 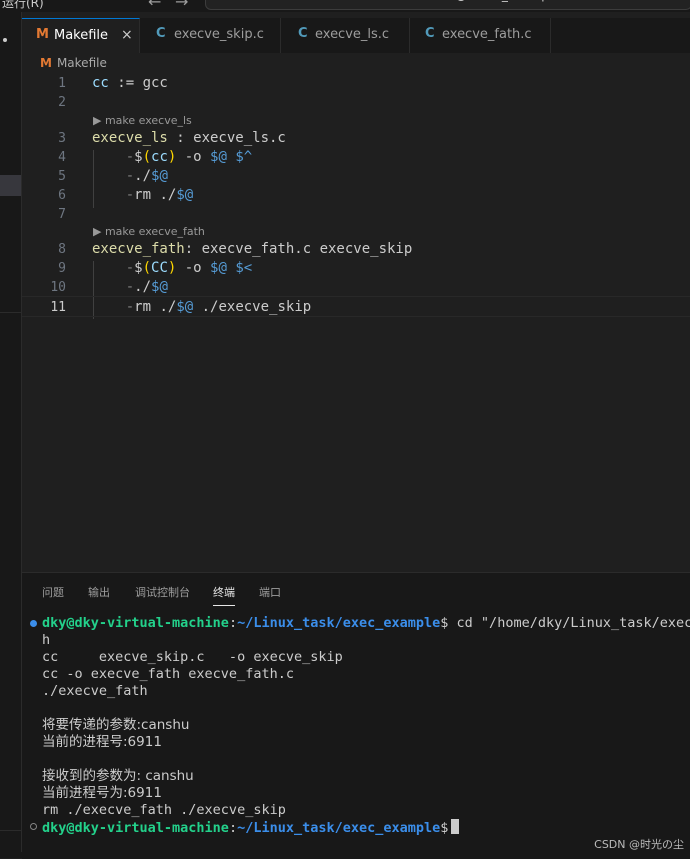 What do you see at coordinates (487, 34) in the screenshot?
I see `tab-label: execve_fath.c` at bounding box center [487, 34].